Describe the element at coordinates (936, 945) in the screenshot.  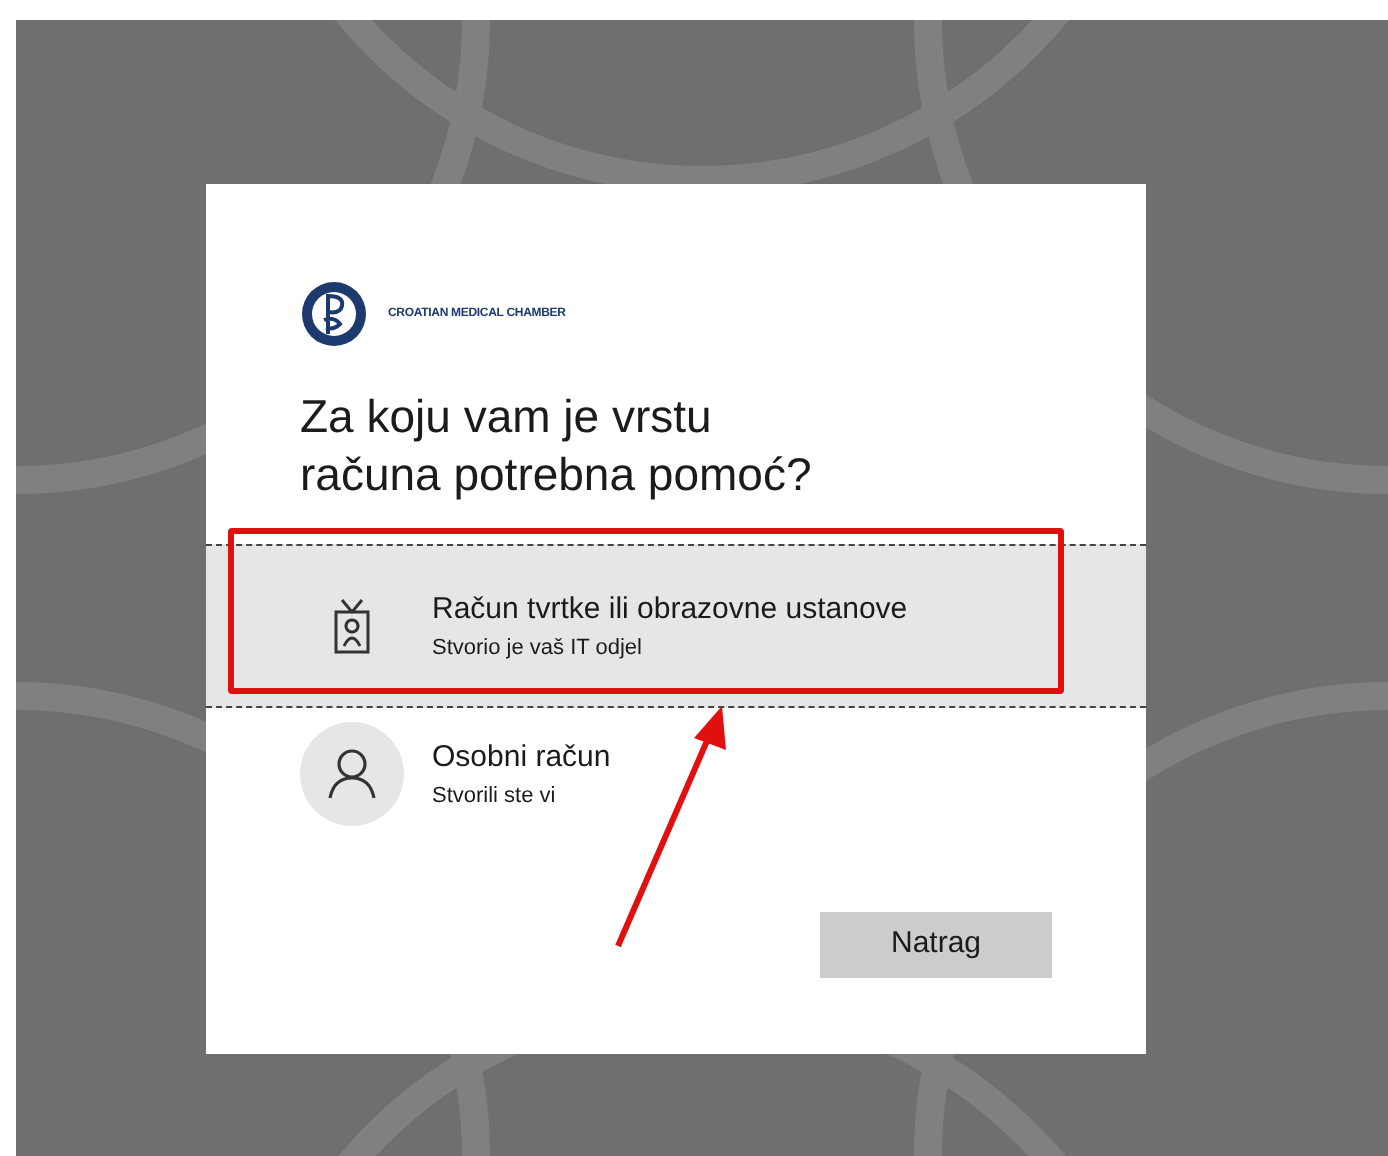
I see `back-button: Natrag` at that location.